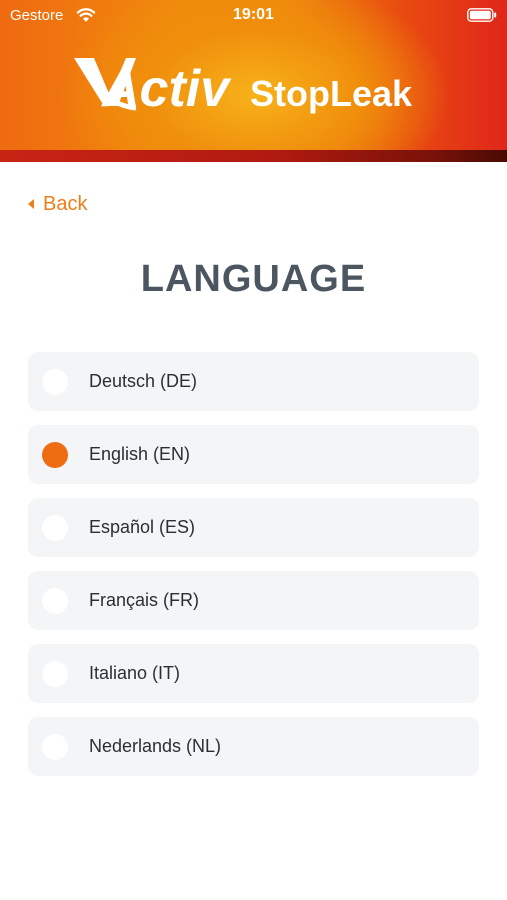  I want to click on back-button: Back, so click(57, 204).